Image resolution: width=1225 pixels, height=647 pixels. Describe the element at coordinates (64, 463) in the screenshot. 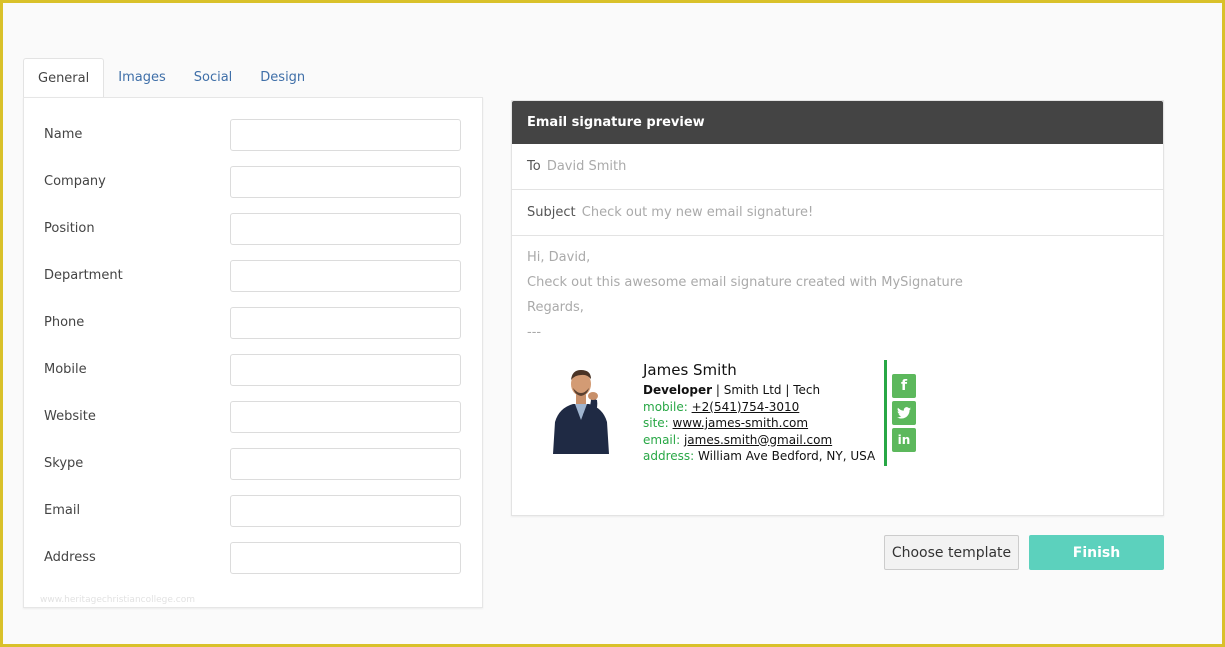

I see `skype-label: Skype` at that location.